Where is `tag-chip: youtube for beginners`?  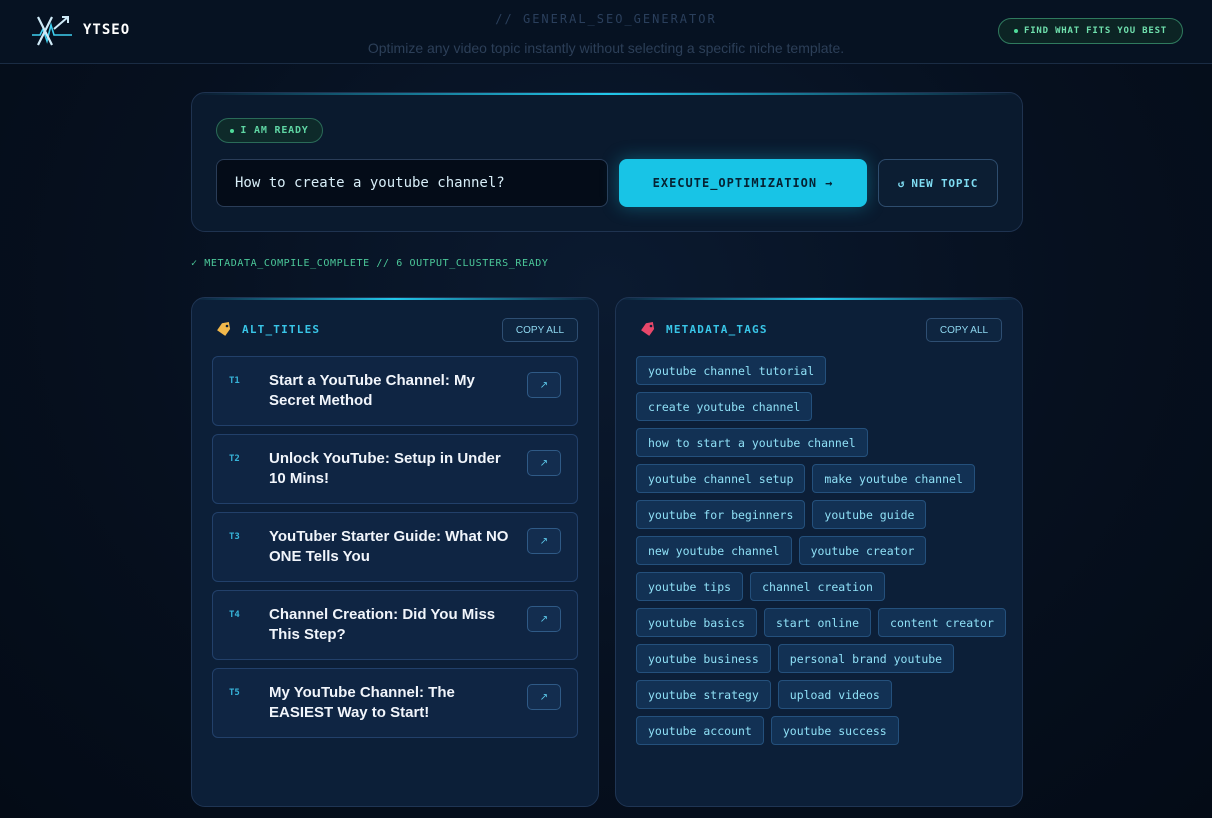
tag-chip: youtube for beginners is located at coordinates (721, 514).